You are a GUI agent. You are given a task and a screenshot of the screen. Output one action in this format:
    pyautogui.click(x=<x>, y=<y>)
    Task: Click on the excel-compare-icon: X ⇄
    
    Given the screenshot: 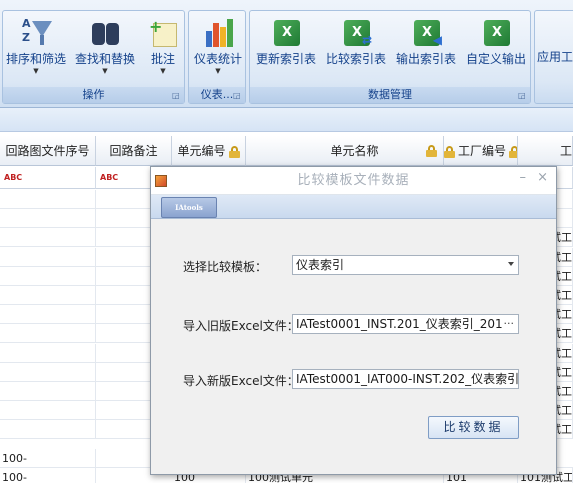 What is the action you would take?
    pyautogui.click(x=356, y=33)
    